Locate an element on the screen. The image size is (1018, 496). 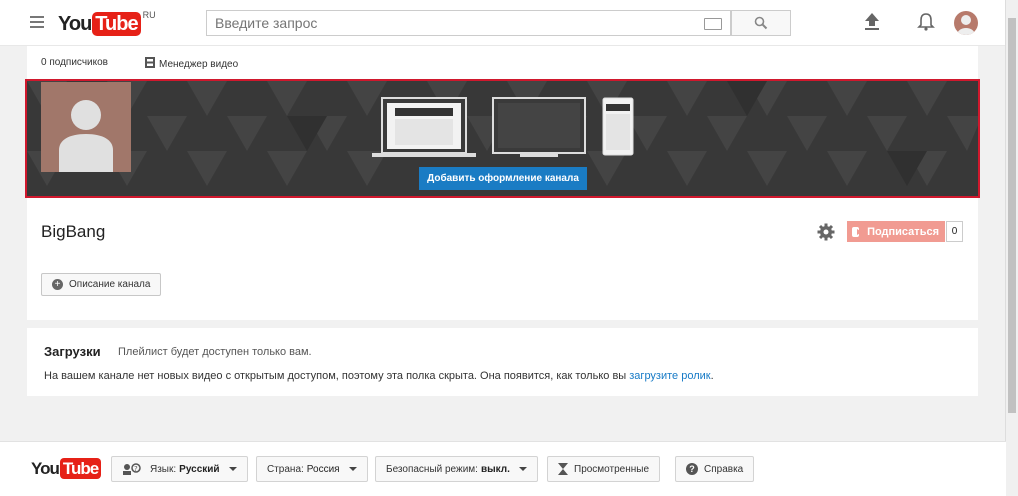
masthead: You Tube RU is located at coordinates (503, 23).